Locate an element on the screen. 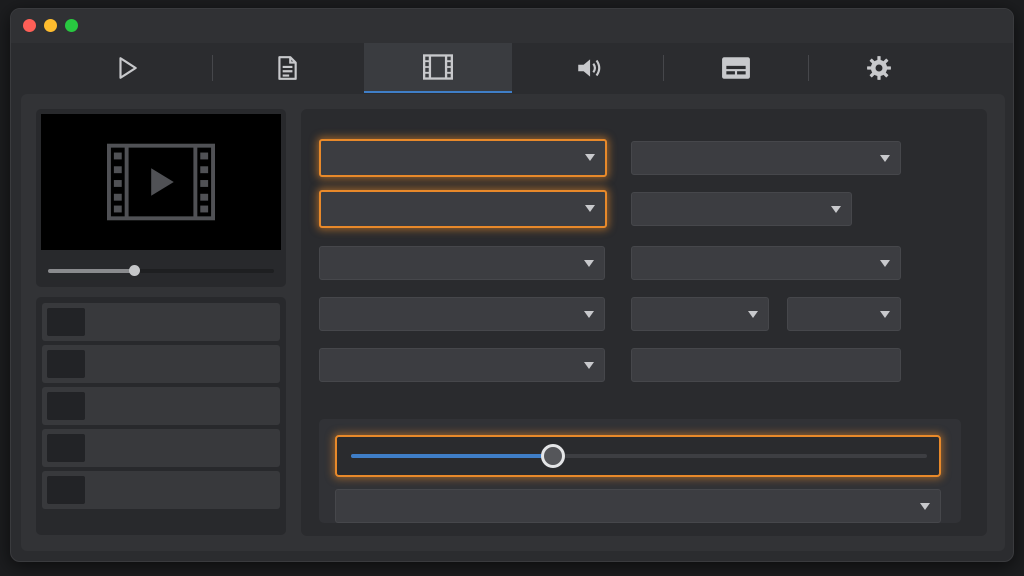 This screenshot has width=1024, height=576. video-format-dropdown is located at coordinates (463, 158).